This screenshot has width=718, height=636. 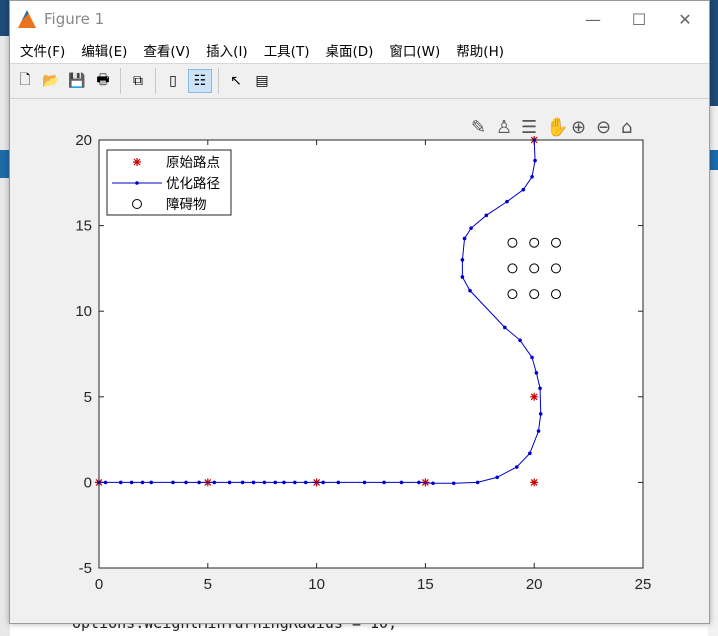 I want to click on y-tick-label: 0, so click(x=88, y=482).